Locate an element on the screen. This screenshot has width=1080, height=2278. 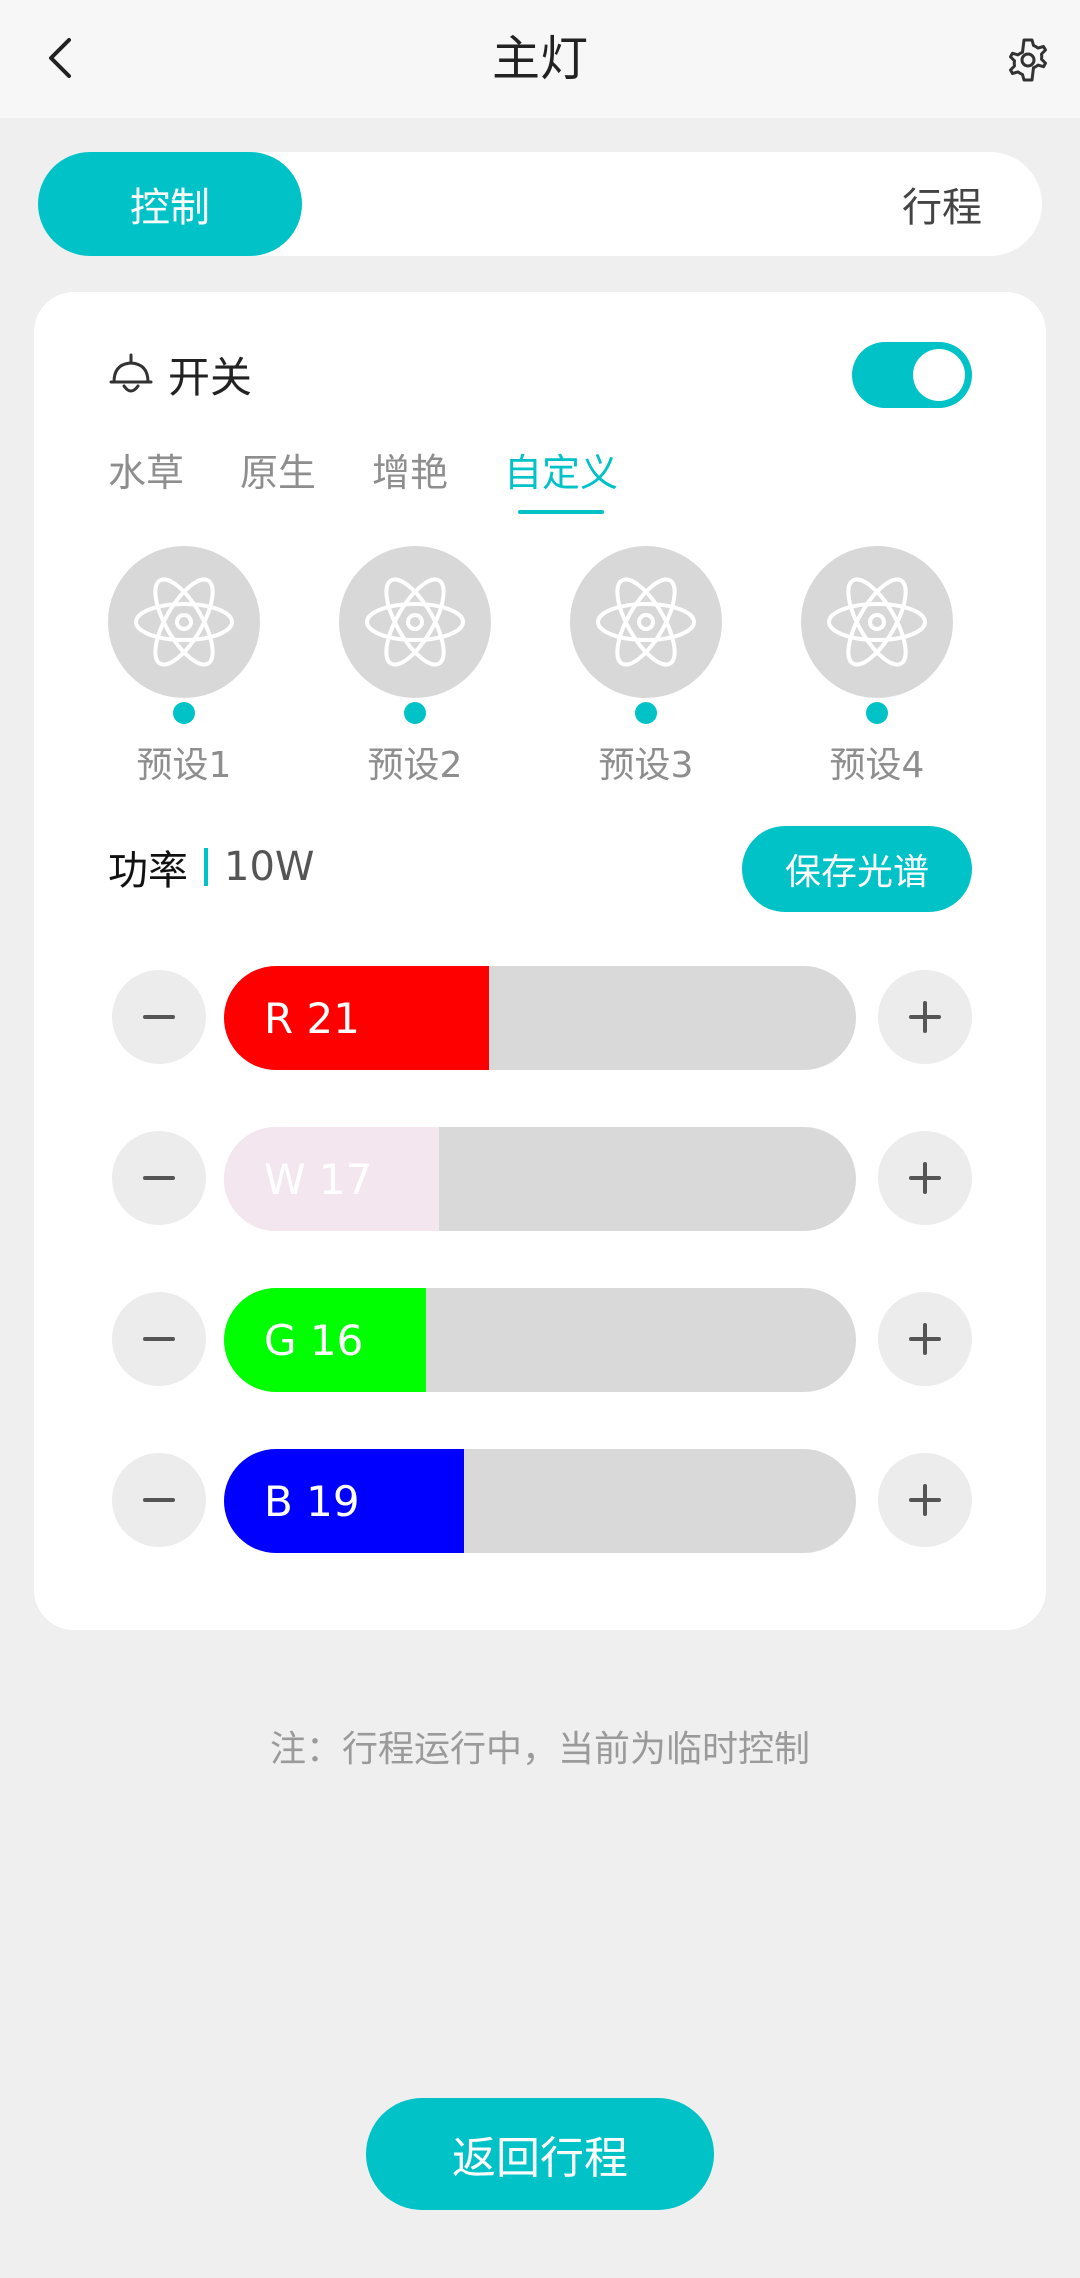
power-divider is located at coordinates (206, 867).